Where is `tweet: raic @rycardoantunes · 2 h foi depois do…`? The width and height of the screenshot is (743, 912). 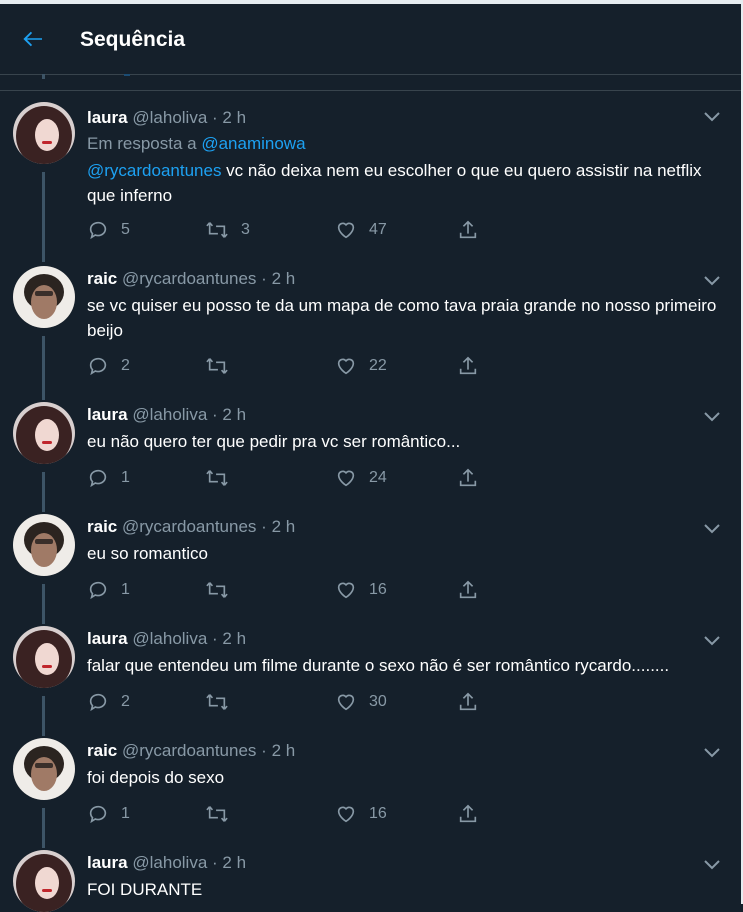 tweet: raic @rycardoantunes · 2 h foi depois do… is located at coordinates (370, 793).